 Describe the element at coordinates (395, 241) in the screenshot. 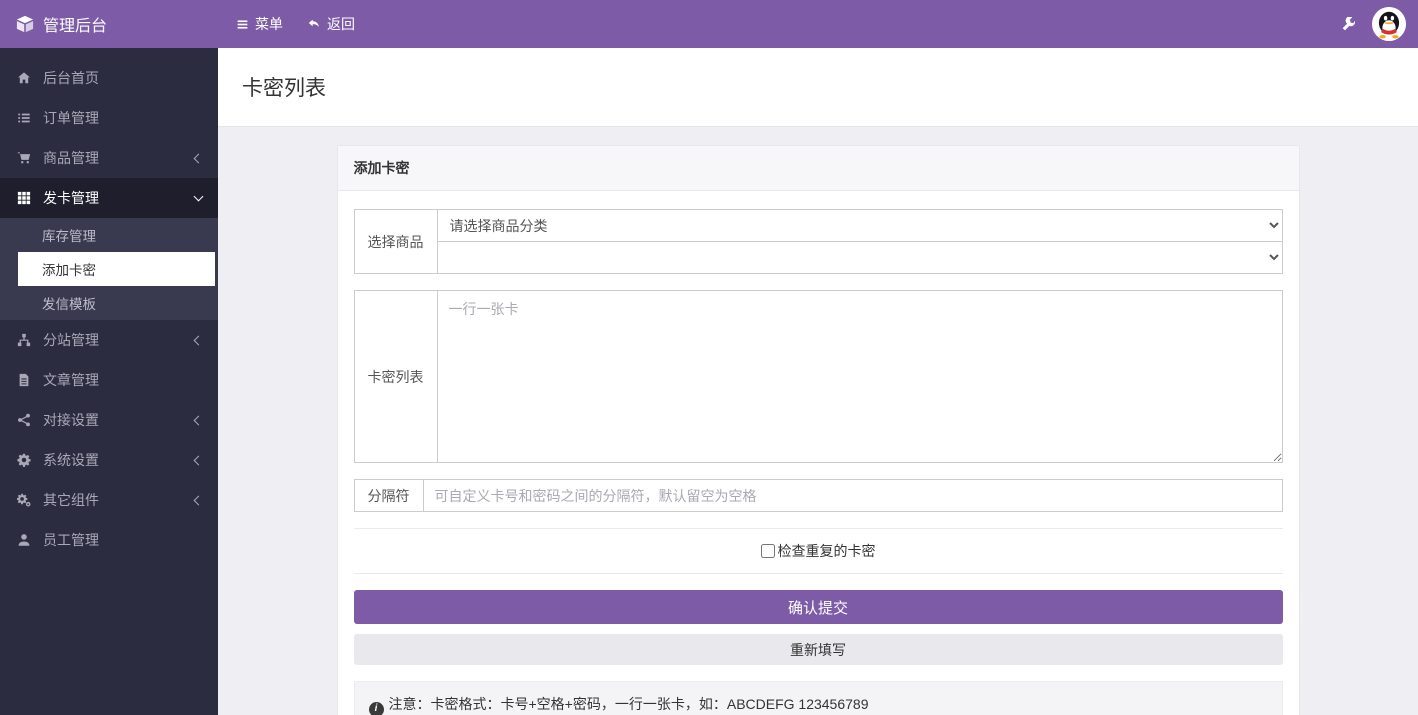

I see `product-label: 选择商品` at that location.